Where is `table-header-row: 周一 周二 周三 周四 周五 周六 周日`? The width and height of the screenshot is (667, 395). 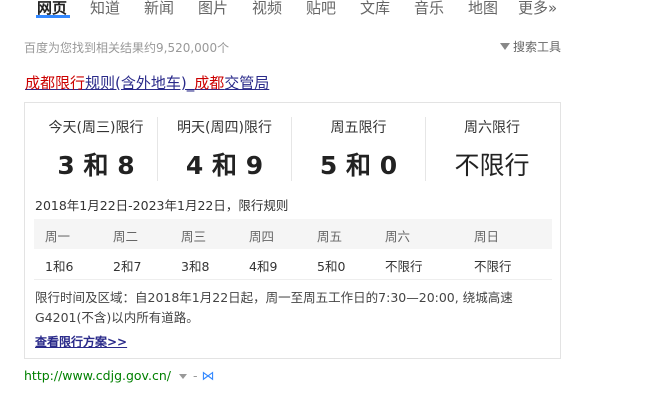 table-header-row: 周一 周二 周三 周四 周五 周六 周日 is located at coordinates (293, 234).